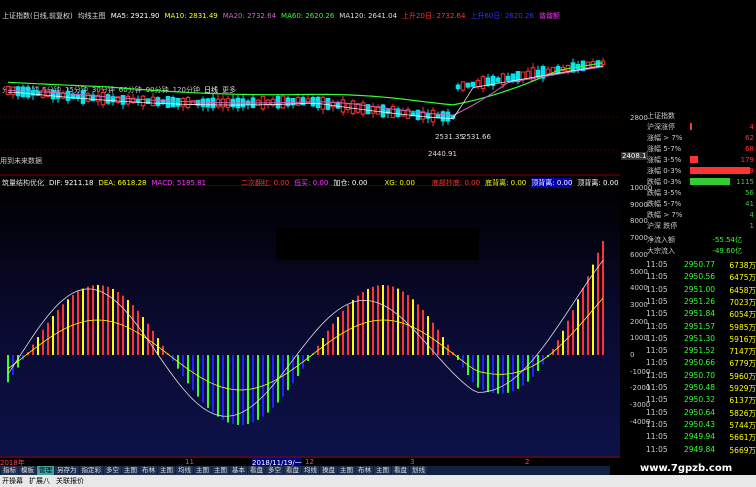 This screenshot has height=487, width=756. What do you see at coordinates (91, 470) in the screenshot?
I see `bottom-tab: 指定彩` at bounding box center [91, 470].